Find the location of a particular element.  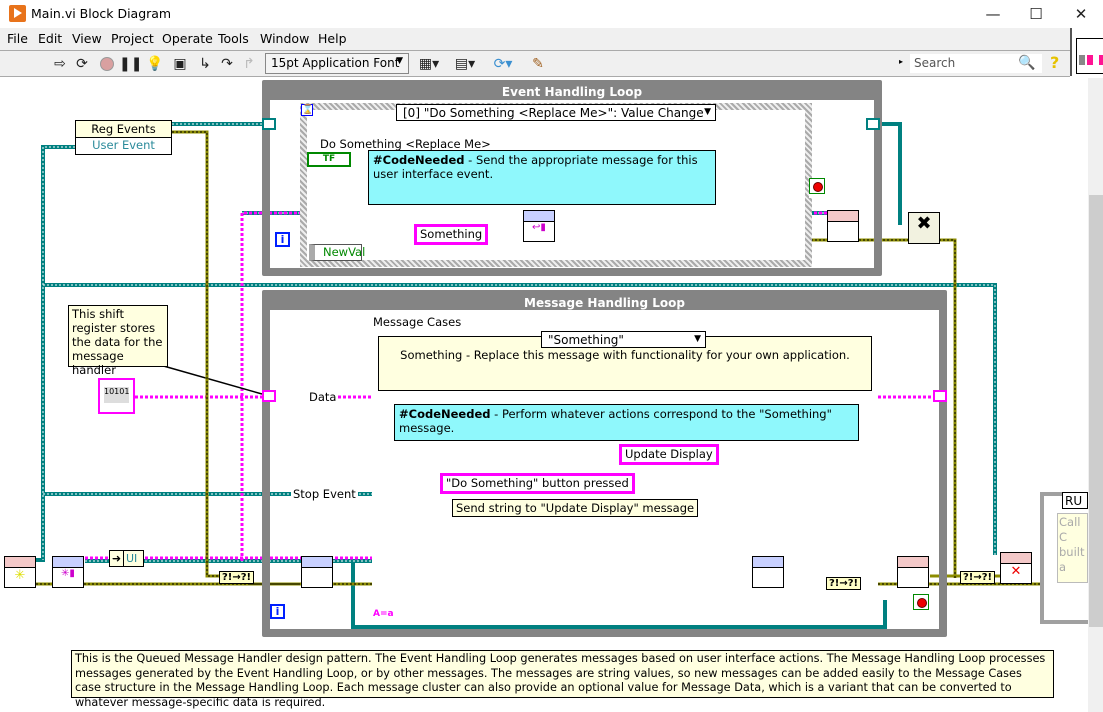

event-registration-tunnel is located at coordinates (269, 124).